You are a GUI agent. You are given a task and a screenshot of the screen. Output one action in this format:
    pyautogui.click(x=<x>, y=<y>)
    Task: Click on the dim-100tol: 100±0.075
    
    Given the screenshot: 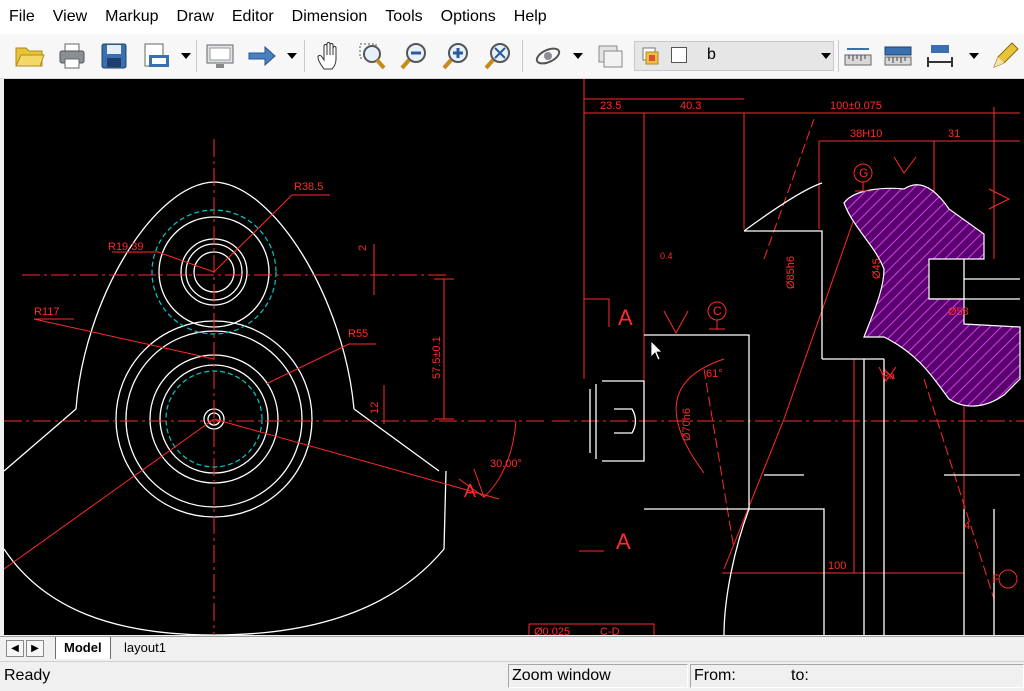 What is the action you would take?
    pyautogui.click(x=856, y=106)
    